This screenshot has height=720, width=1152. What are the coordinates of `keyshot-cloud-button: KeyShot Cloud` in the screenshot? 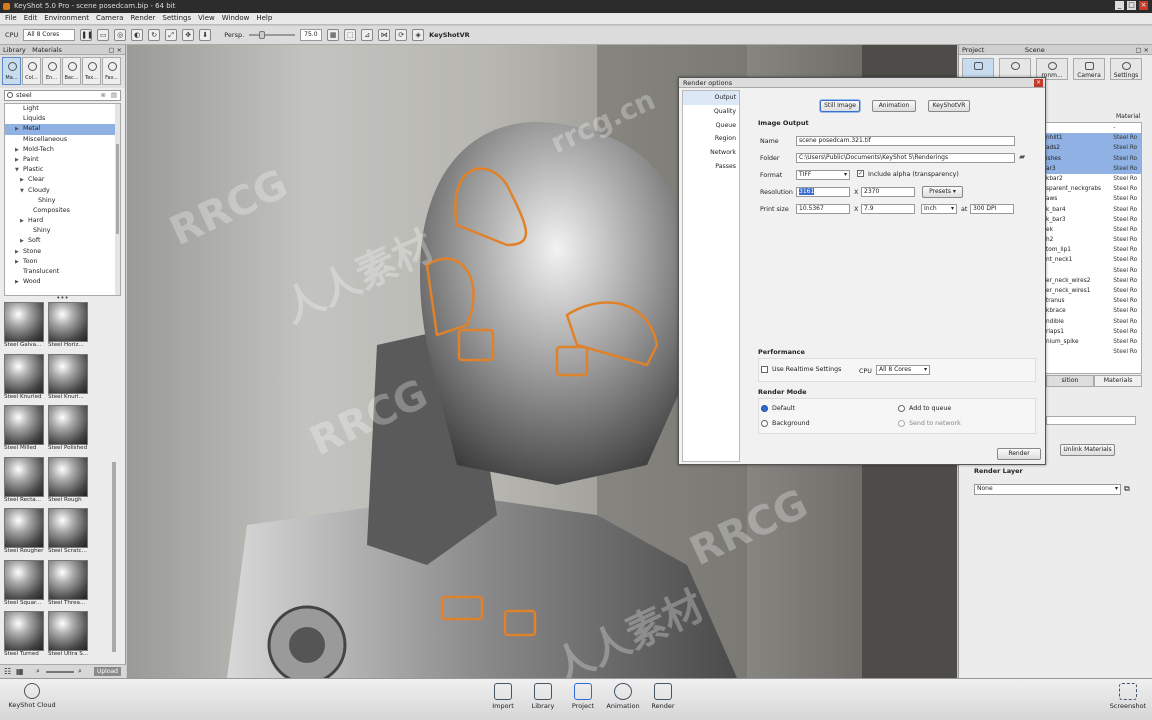 It's located at (32, 696).